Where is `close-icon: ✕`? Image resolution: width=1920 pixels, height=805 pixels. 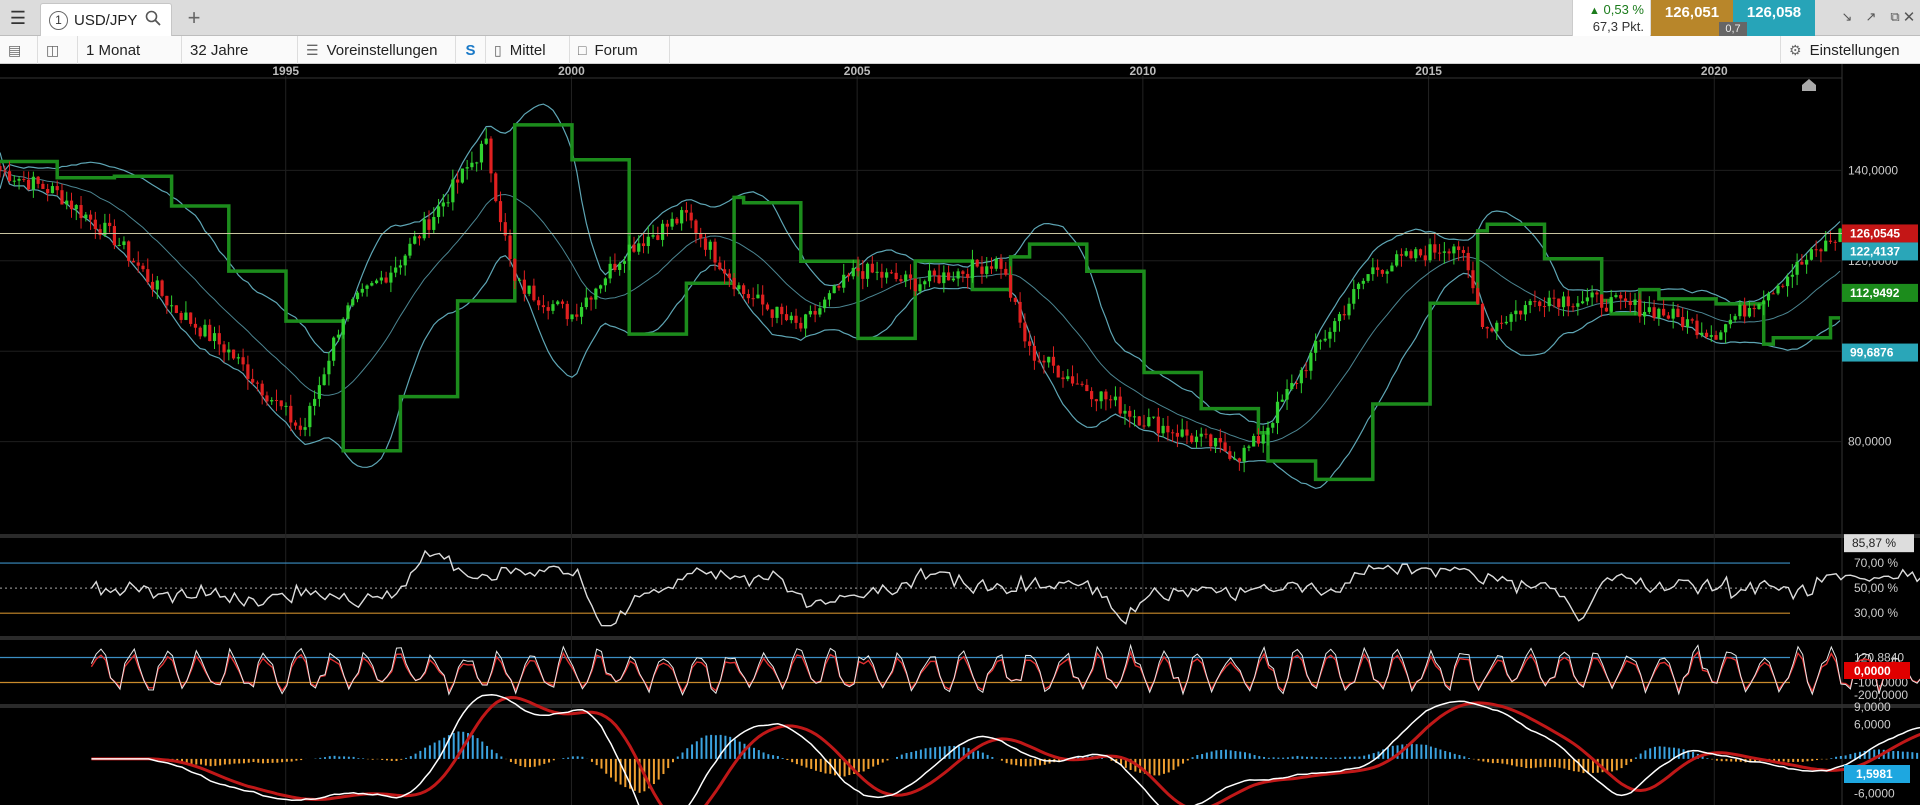
close-icon: ✕ is located at coordinates (1909, 17).